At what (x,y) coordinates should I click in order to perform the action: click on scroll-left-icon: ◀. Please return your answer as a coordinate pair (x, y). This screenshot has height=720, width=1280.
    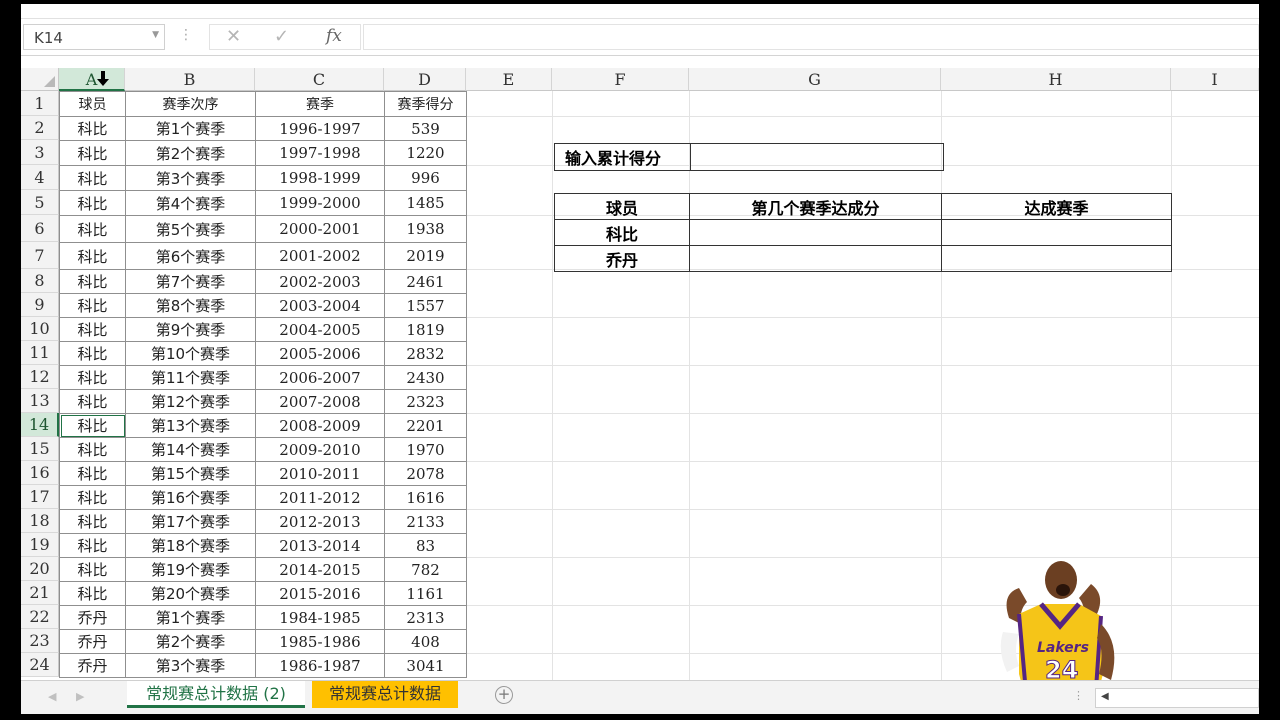
    Looking at the image, I should click on (52, 696).